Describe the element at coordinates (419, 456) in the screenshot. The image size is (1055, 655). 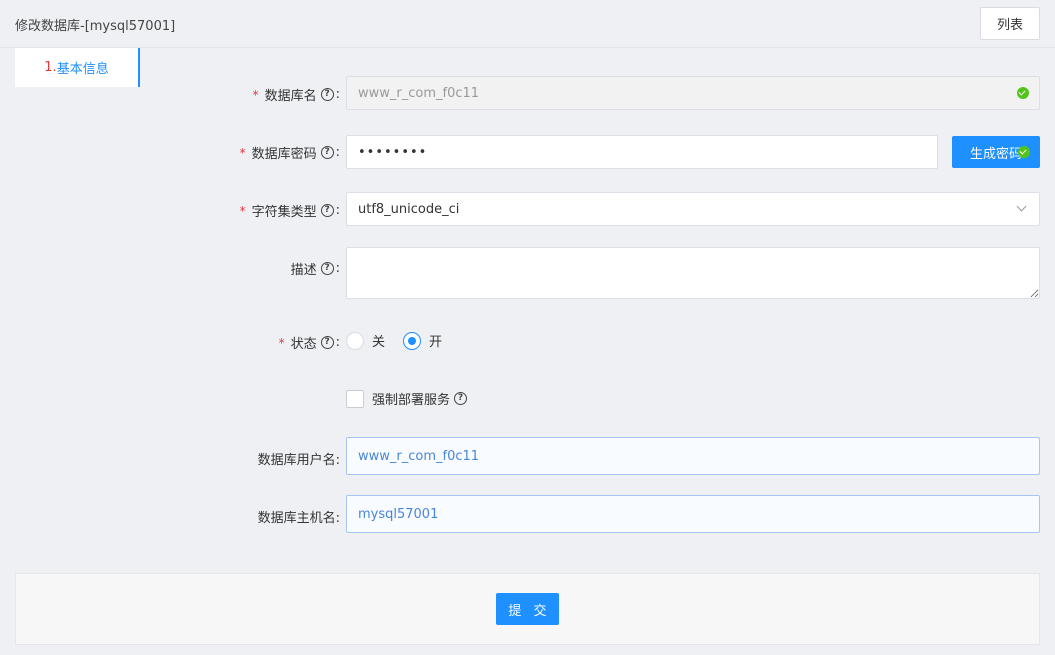
I see `db-username-value: www_r_com_f0c11` at that location.